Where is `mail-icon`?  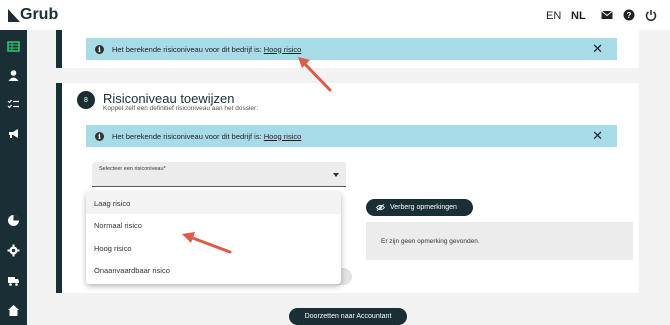 mail-icon is located at coordinates (607, 15).